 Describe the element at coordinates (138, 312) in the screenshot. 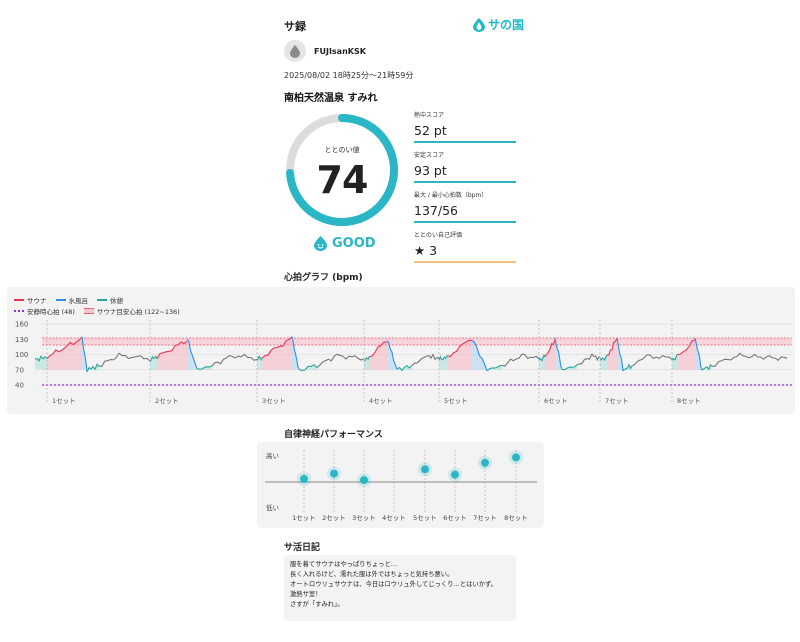

I see `legend-target: サウナ目安心拍 (122~136)` at that location.